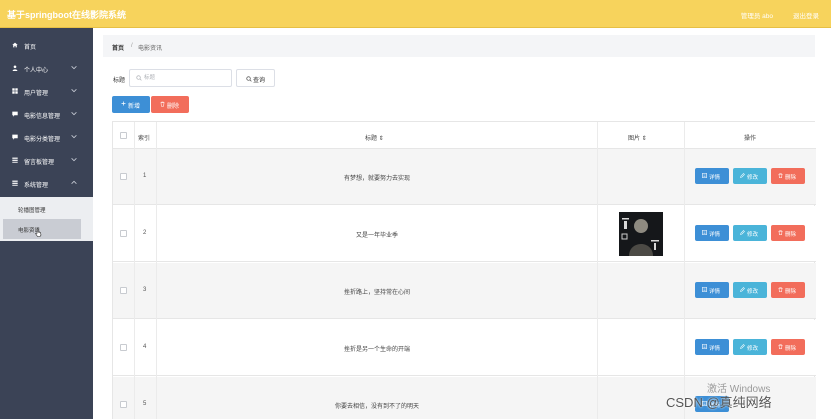 The width and height of the screenshot is (831, 419). What do you see at coordinates (255, 78) in the screenshot?
I see `query-button: 查询` at bounding box center [255, 78].